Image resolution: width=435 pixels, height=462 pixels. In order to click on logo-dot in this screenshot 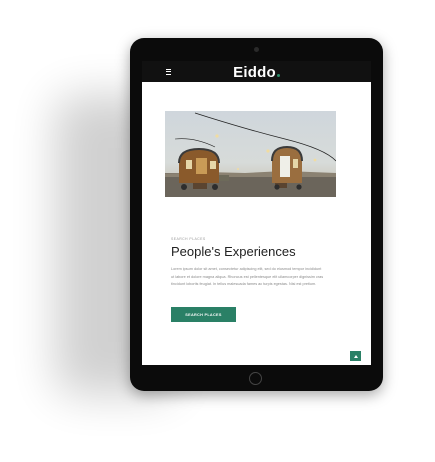, I will do `click(278, 75)`.